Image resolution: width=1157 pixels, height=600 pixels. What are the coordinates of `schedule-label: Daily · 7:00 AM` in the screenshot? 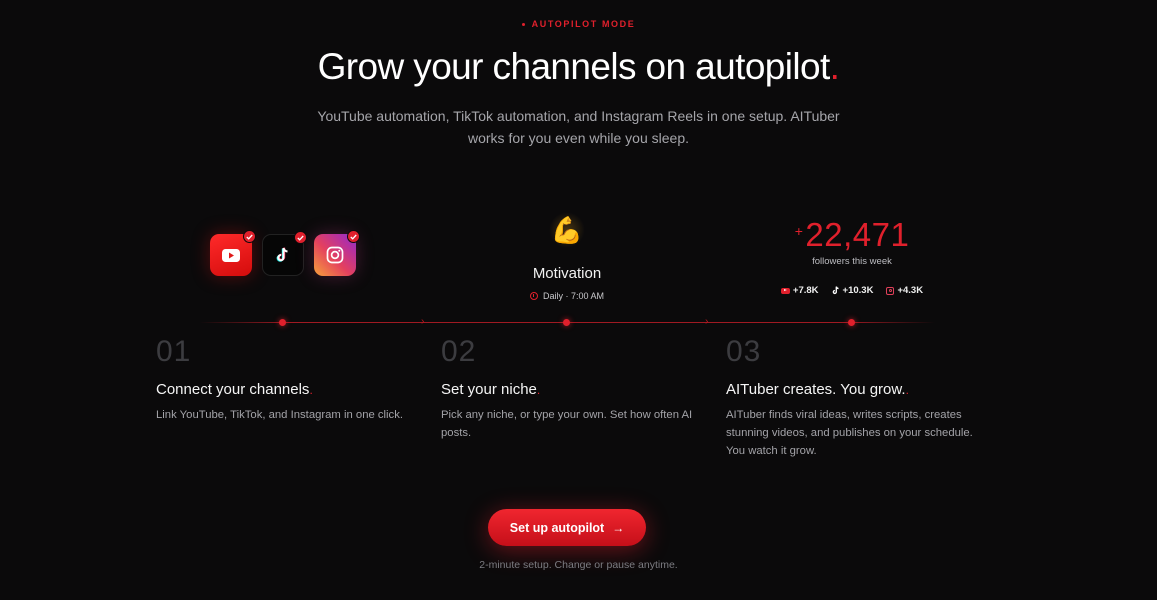 It's located at (567, 296).